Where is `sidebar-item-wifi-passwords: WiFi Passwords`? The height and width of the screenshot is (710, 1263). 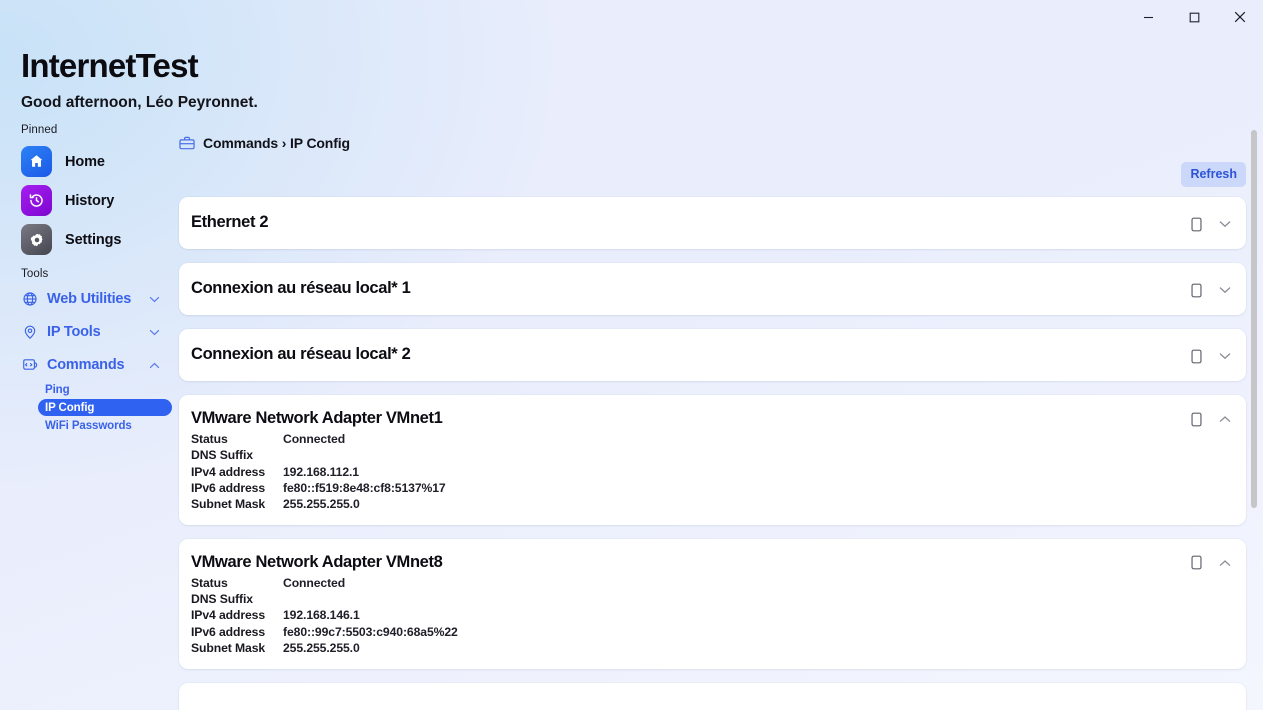 sidebar-item-wifi-passwords: WiFi Passwords is located at coordinates (105, 425).